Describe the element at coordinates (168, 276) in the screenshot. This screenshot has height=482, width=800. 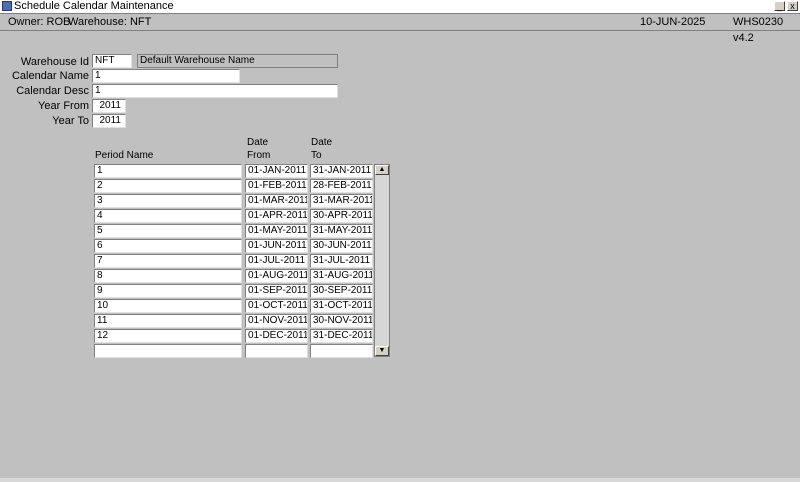
I see `period-name-cell: 8` at that location.